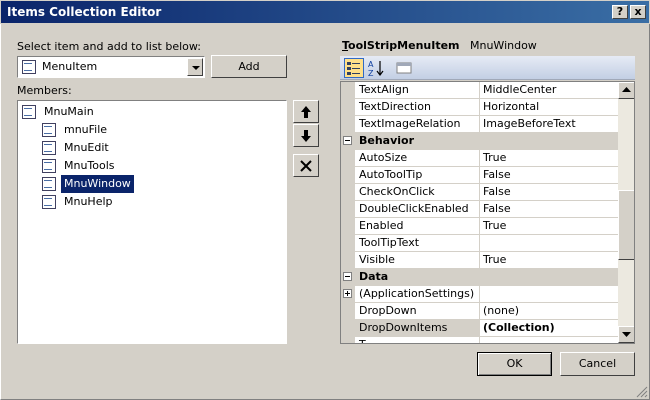 The image size is (650, 400). I want to click on property-name: T, so click(417, 340).